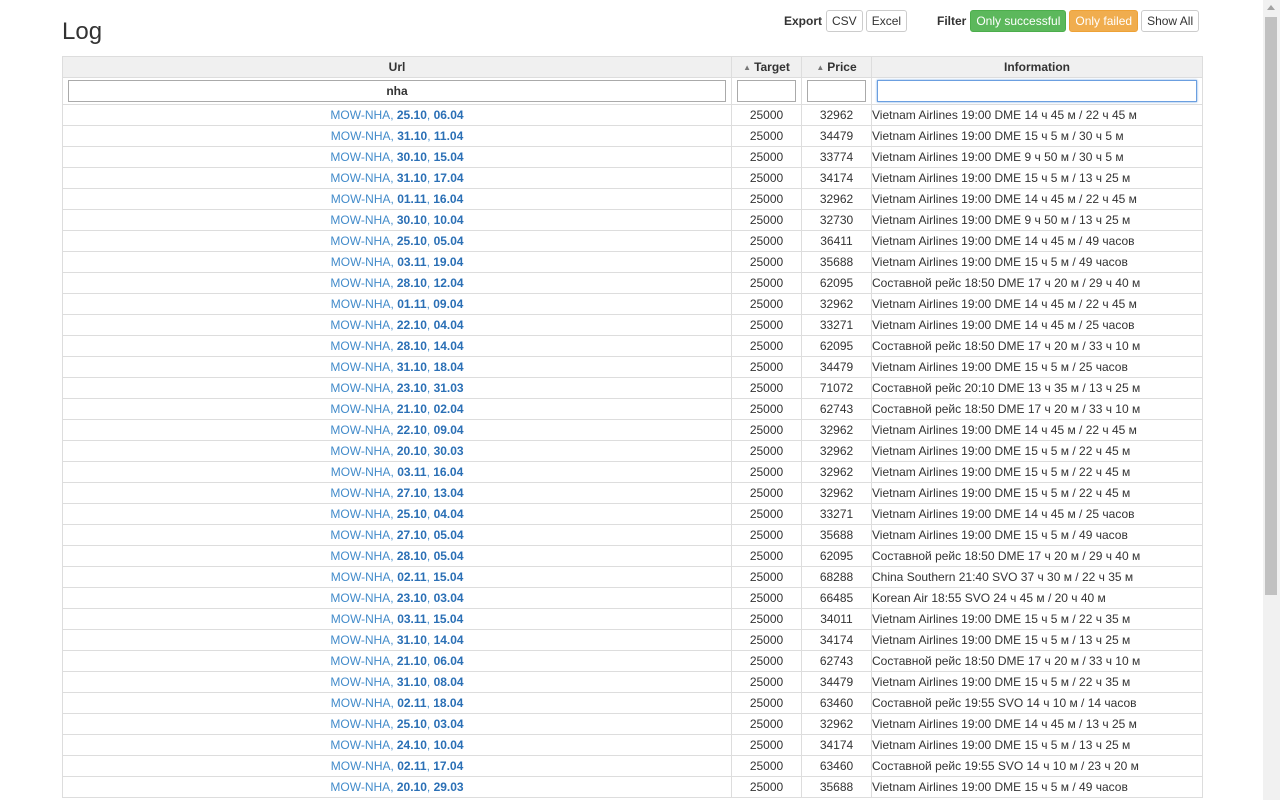  What do you see at coordinates (397, 262) in the screenshot?
I see `row-url-link: MOW-NHA, 03.11, 19.04` at bounding box center [397, 262].